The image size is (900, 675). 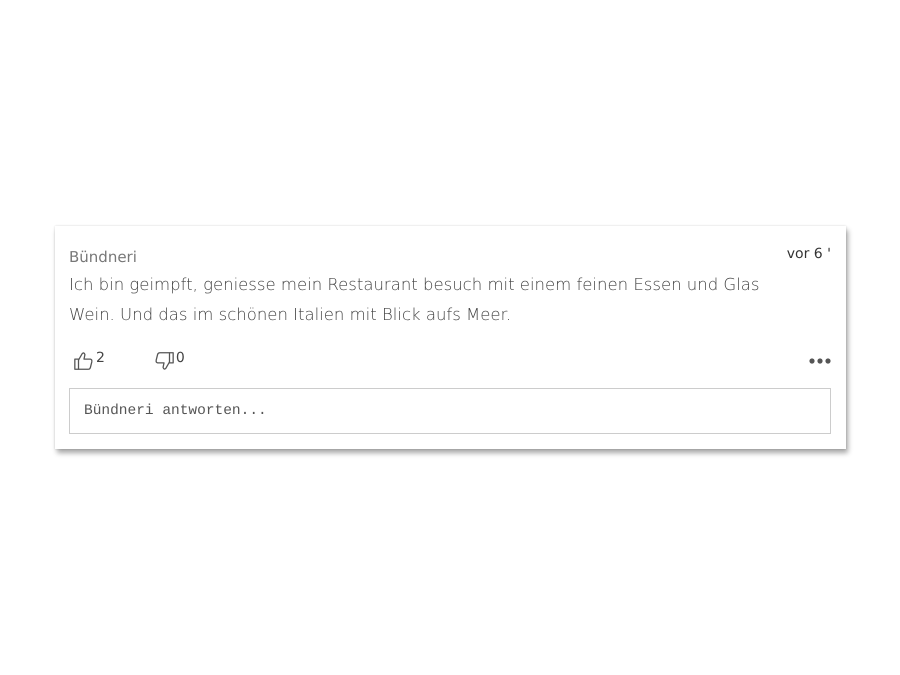 I want to click on comment-author: Bündneri, so click(x=103, y=257).